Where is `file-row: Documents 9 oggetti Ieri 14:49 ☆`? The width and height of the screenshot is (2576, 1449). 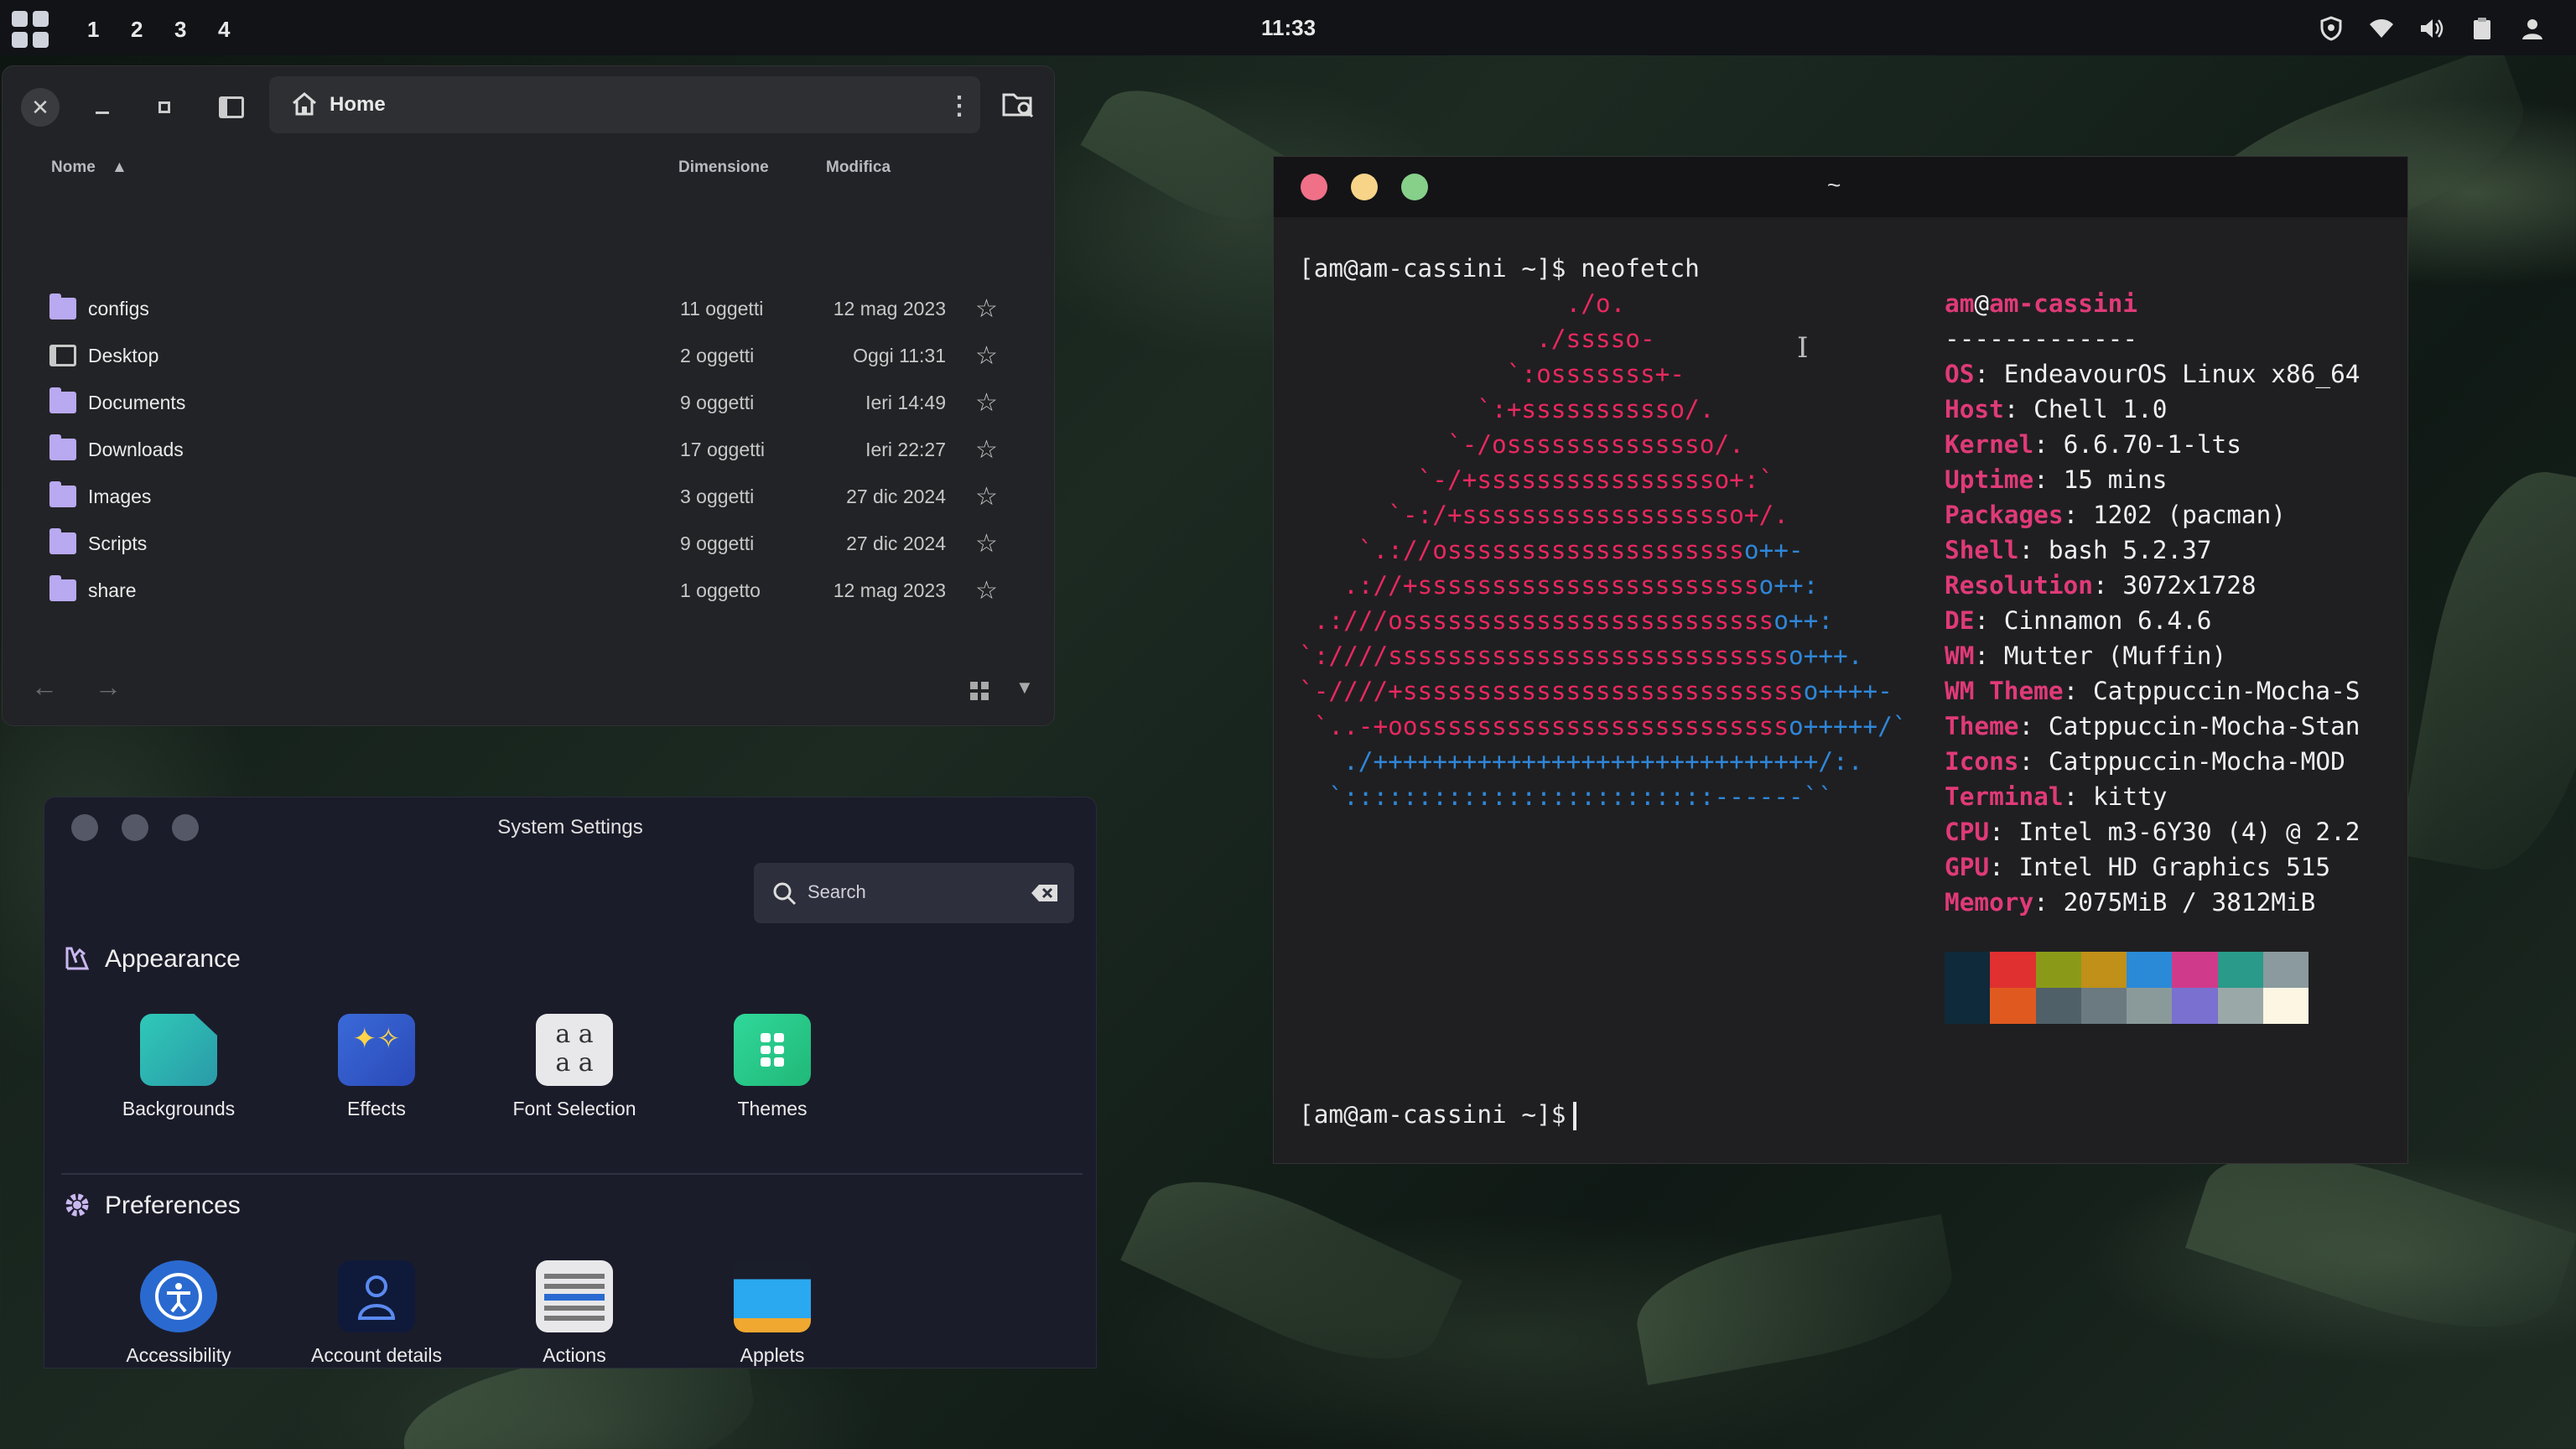 file-row: Documents 9 oggetti Ieri 14:49 ☆ is located at coordinates (528, 401).